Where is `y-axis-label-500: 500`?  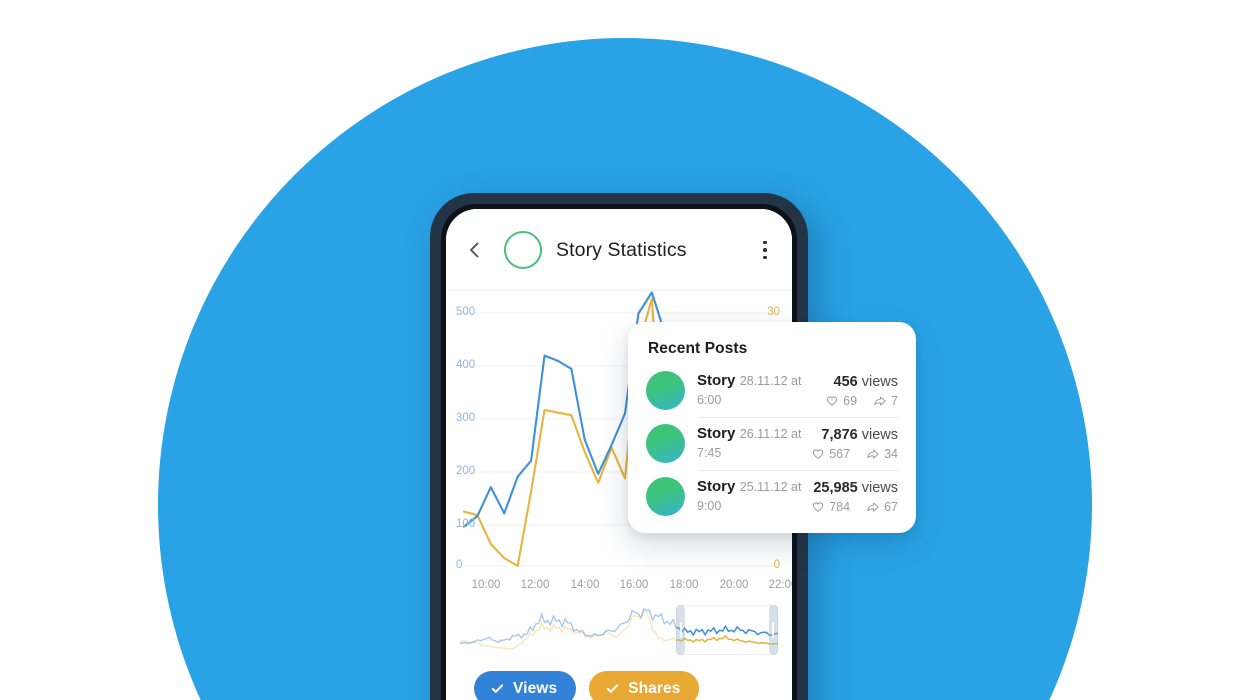 y-axis-label-500: 500 is located at coordinates (466, 312).